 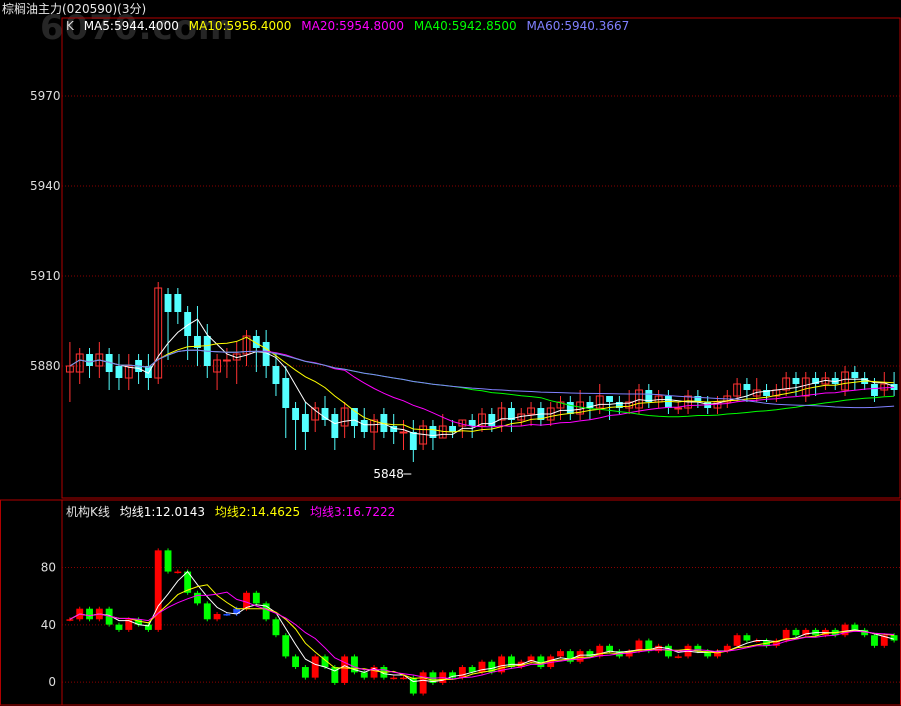 I want to click on y-axis: 5880 5910 5940 5970, so click(x=45, y=231).